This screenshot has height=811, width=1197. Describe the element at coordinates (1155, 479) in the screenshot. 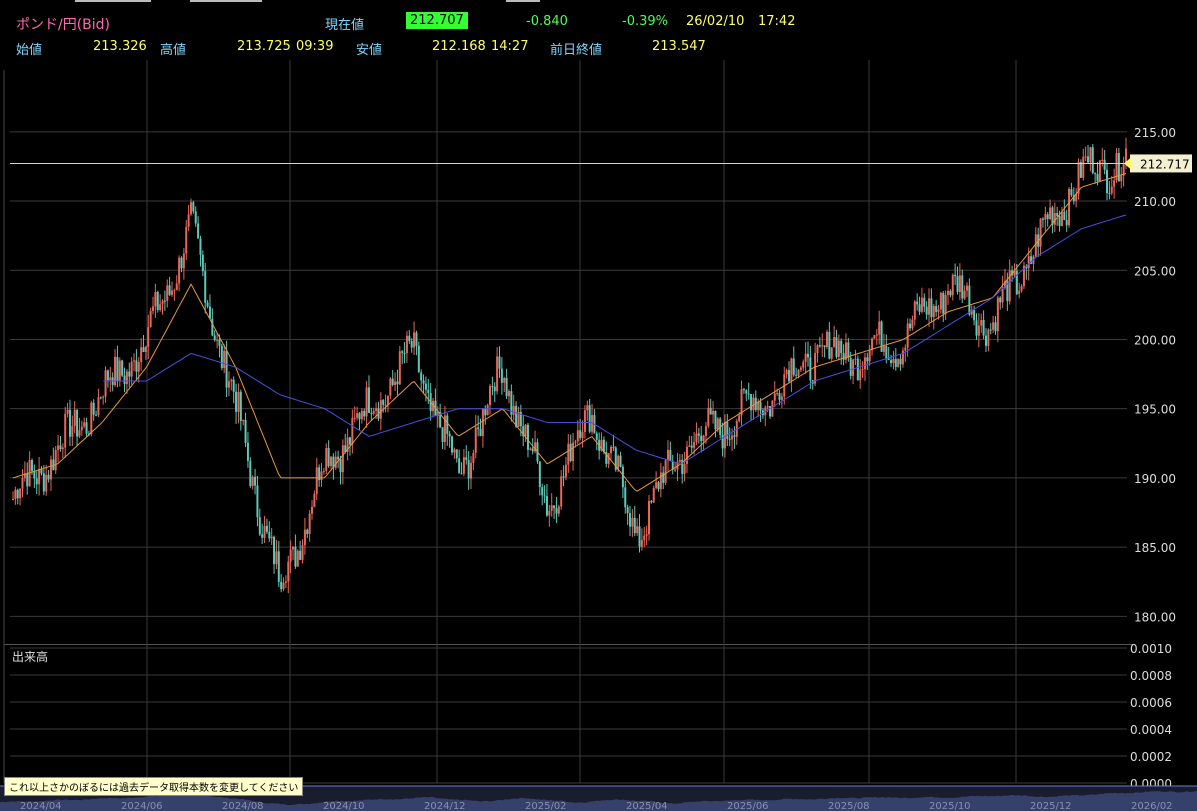

I see `price-tick-label: 190.00` at that location.